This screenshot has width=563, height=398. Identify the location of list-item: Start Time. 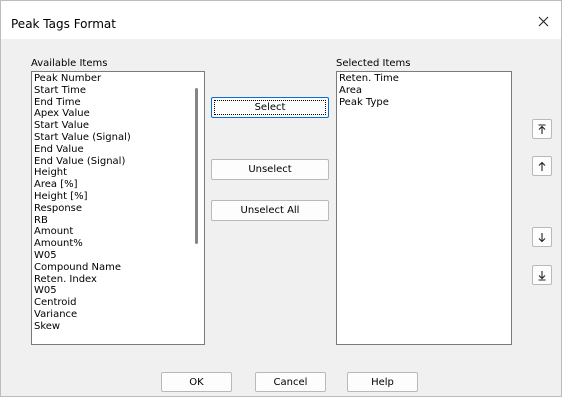
(111, 91).